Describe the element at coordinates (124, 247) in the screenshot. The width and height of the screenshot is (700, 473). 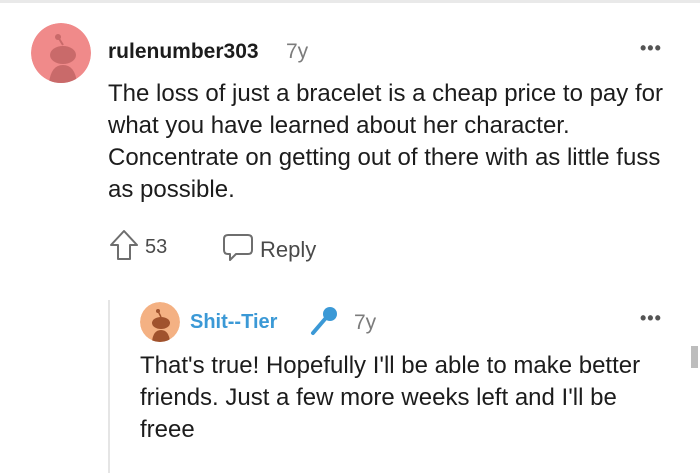
I see `upvote-arrow-icon` at that location.